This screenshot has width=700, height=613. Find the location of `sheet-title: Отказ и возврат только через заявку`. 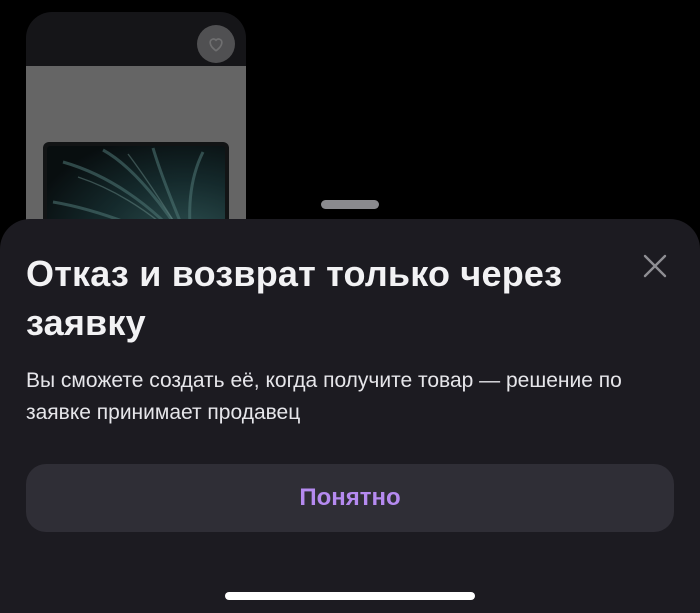

sheet-title: Отказ и возврат только через заявку is located at coordinates (294, 298).